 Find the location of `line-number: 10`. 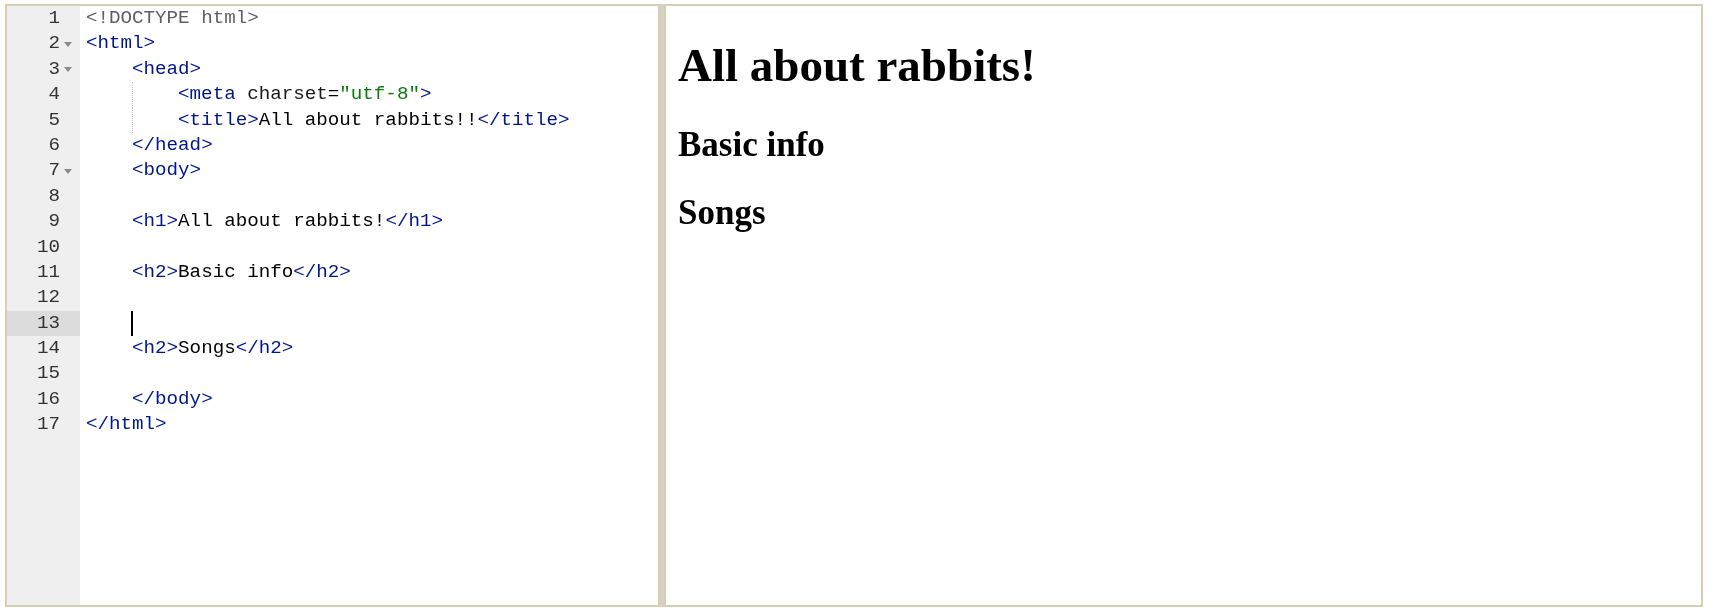

line-number: 10 is located at coordinates (48, 246).